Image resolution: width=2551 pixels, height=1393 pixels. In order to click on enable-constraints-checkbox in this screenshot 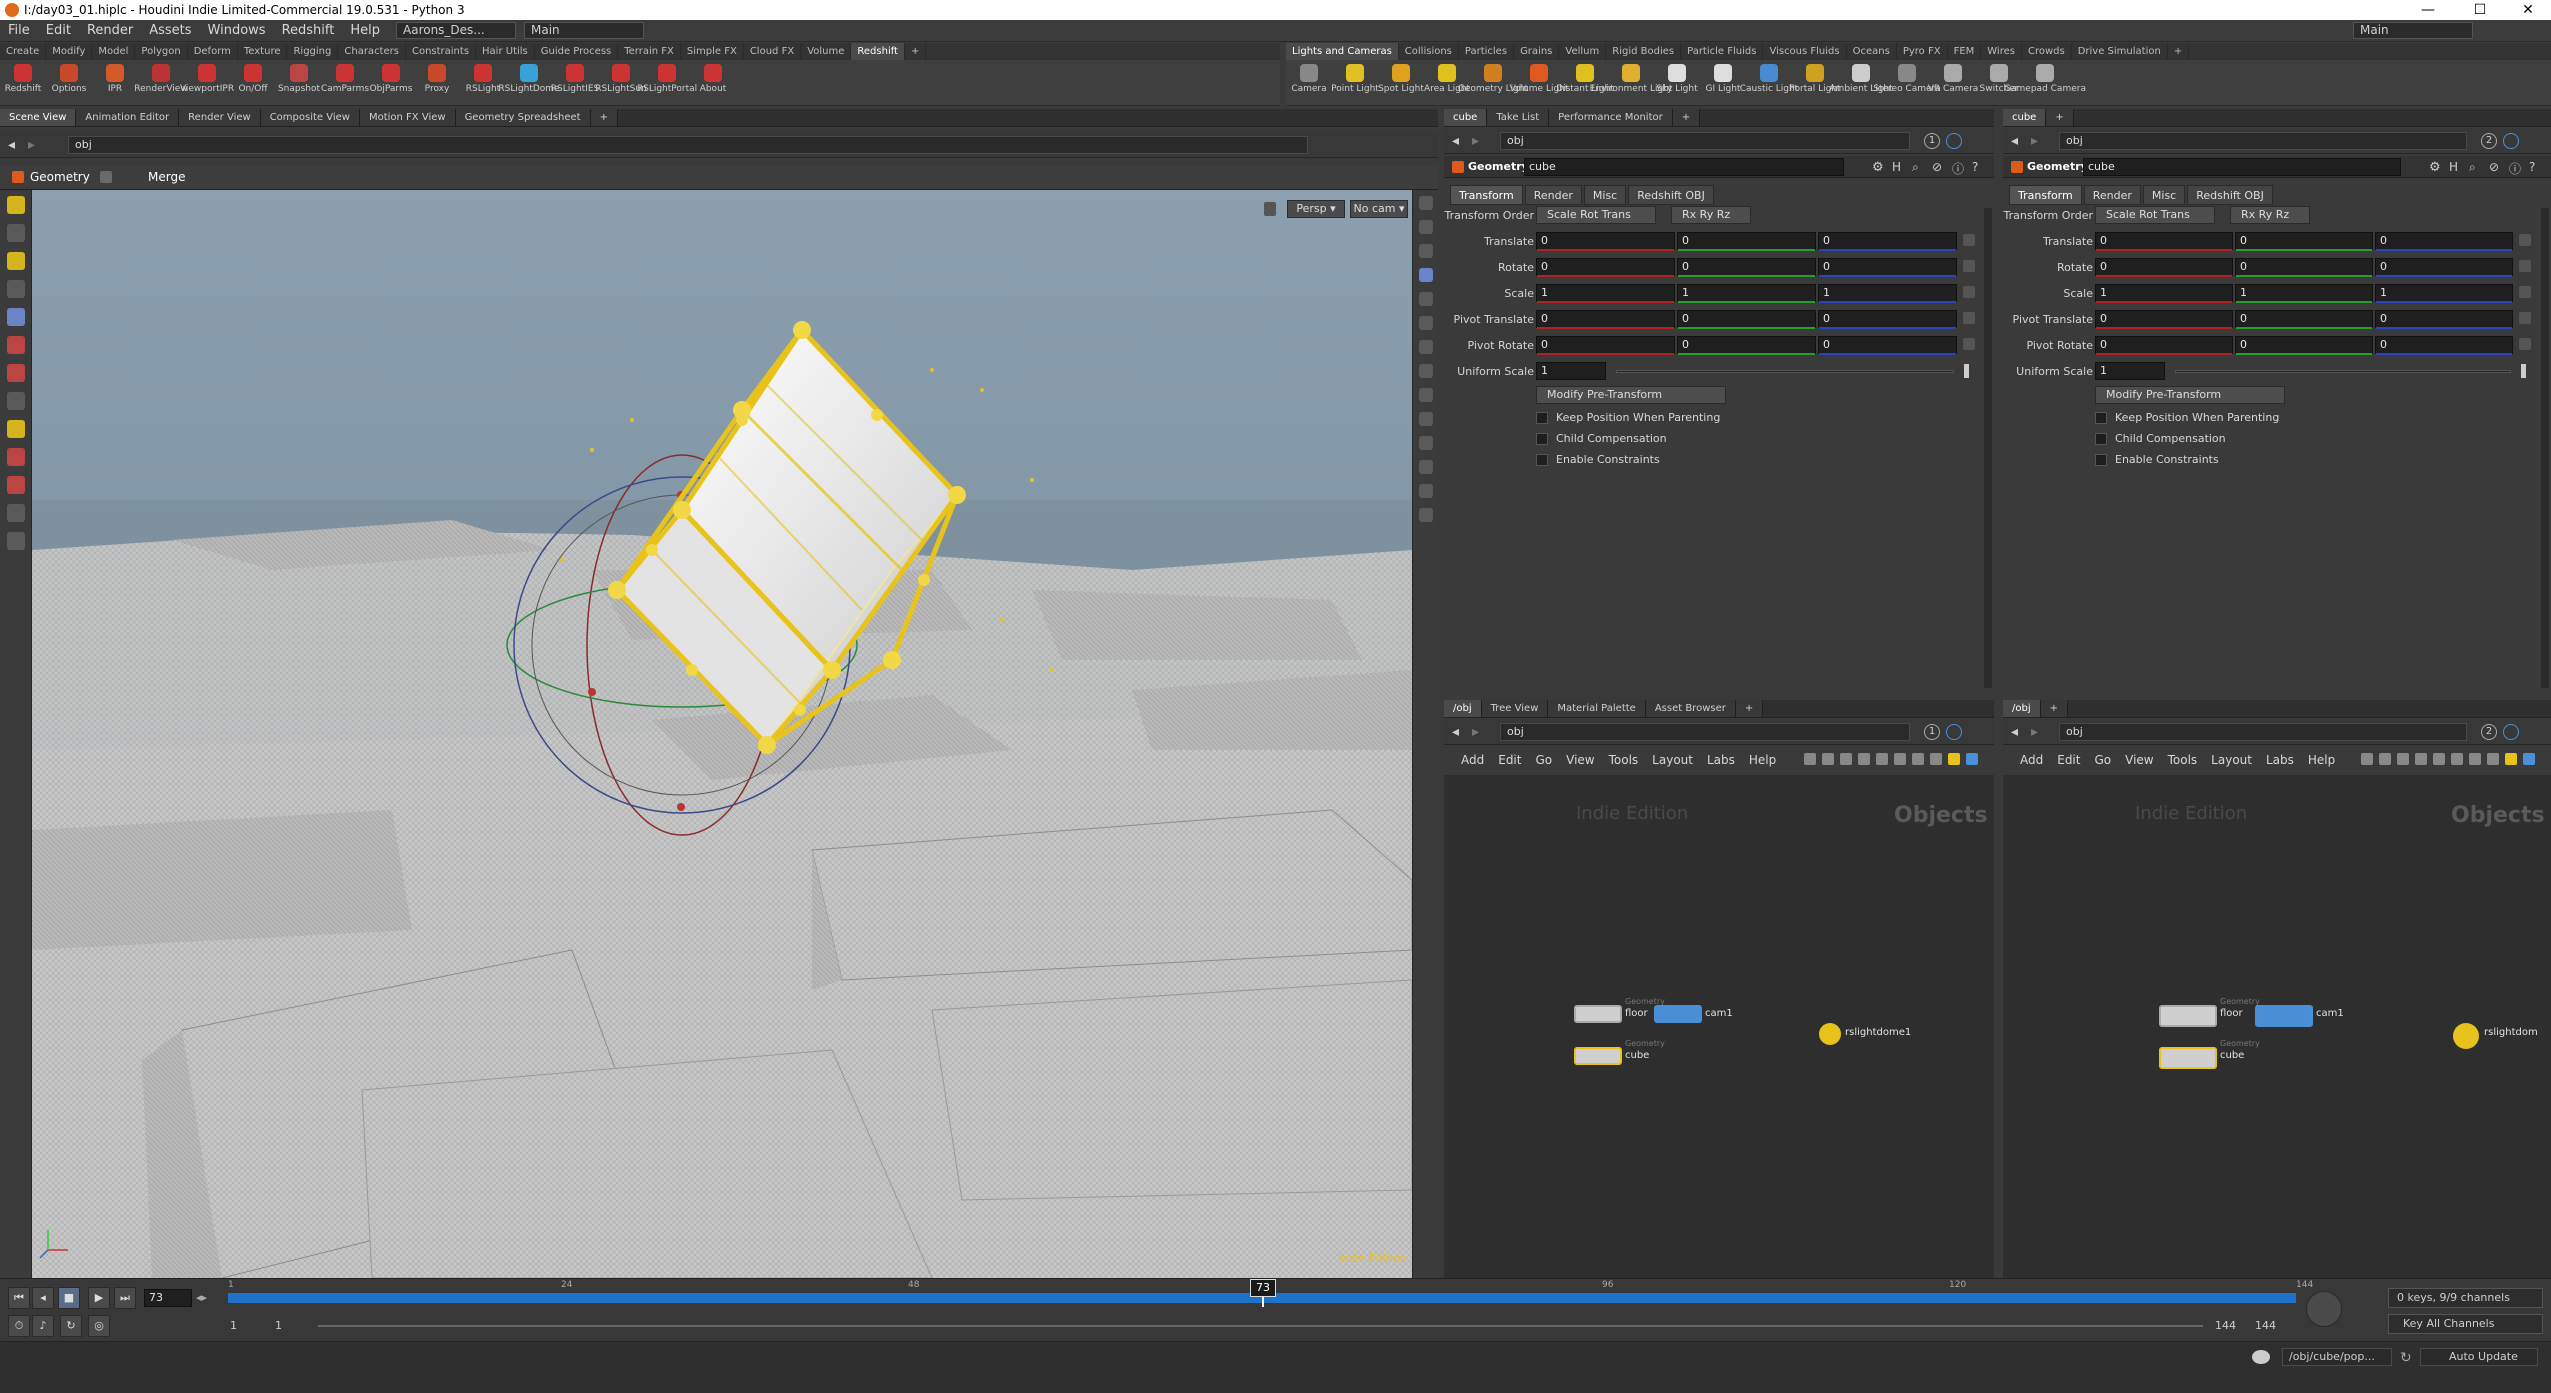, I will do `click(1542, 460)`.